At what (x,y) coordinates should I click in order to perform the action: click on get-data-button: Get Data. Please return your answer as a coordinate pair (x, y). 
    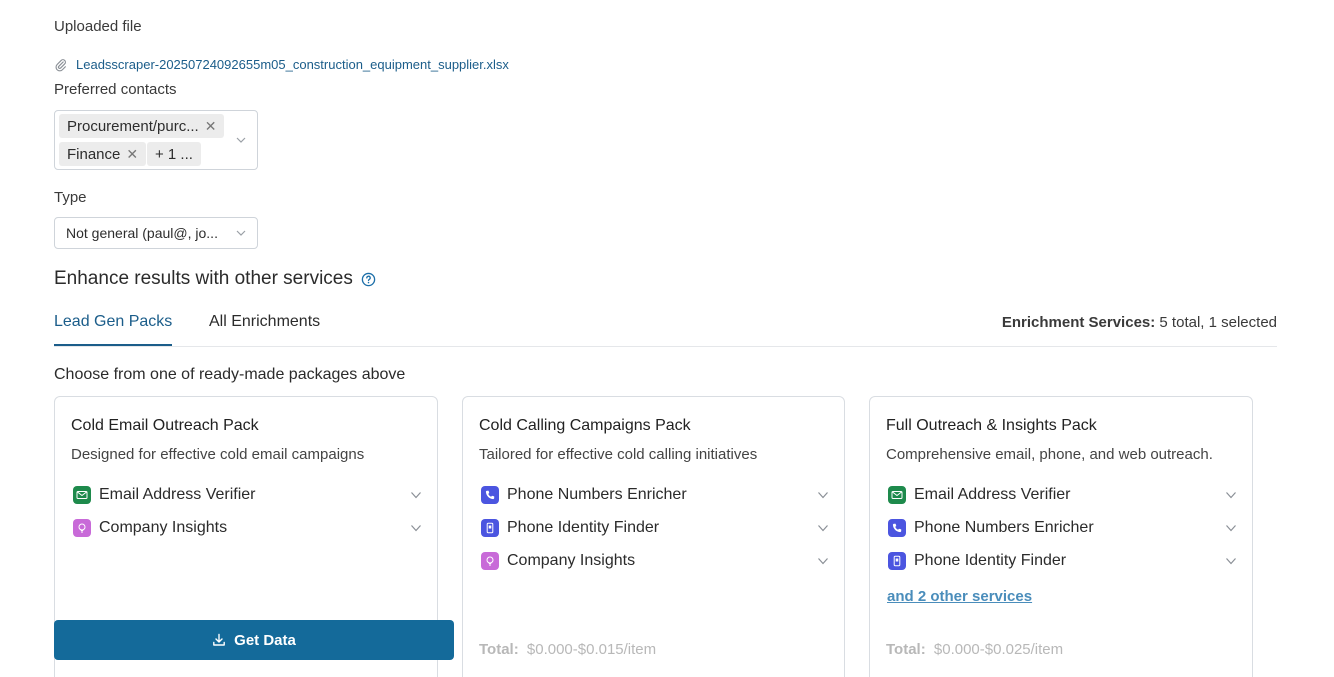
    Looking at the image, I should click on (254, 640).